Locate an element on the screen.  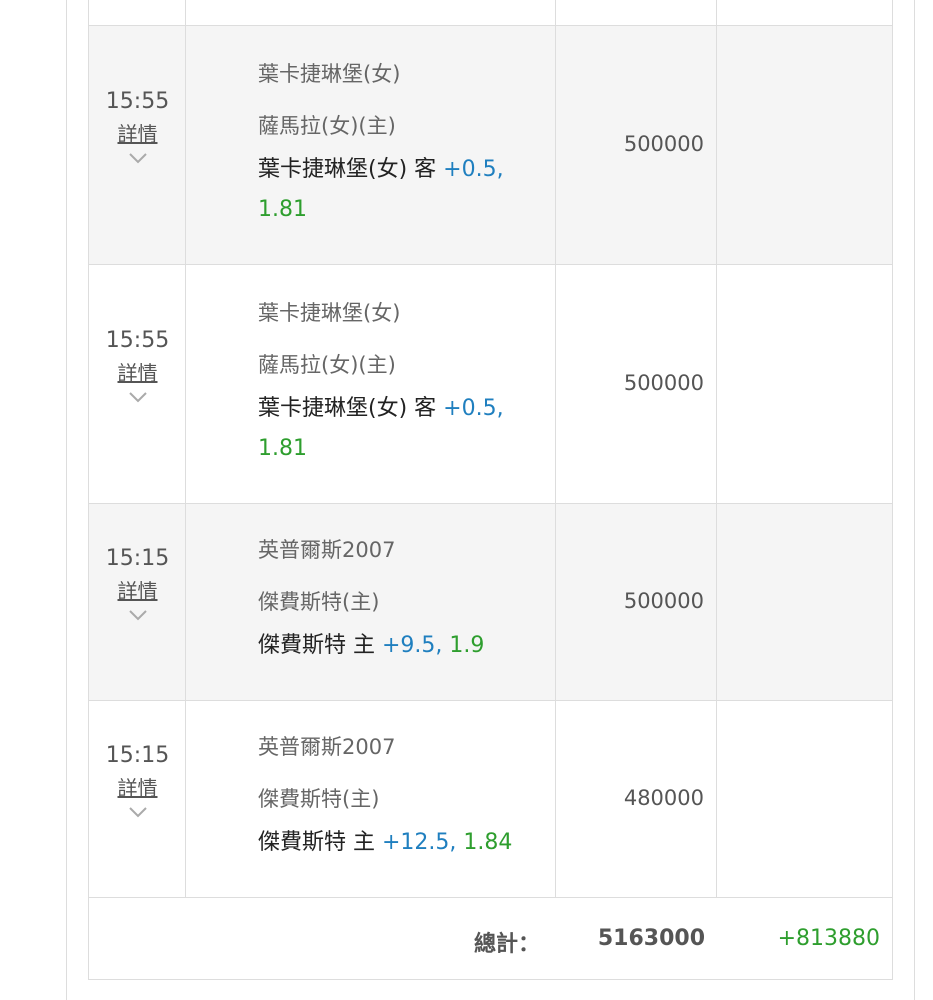
table-row-partial is located at coordinates (490, 13).